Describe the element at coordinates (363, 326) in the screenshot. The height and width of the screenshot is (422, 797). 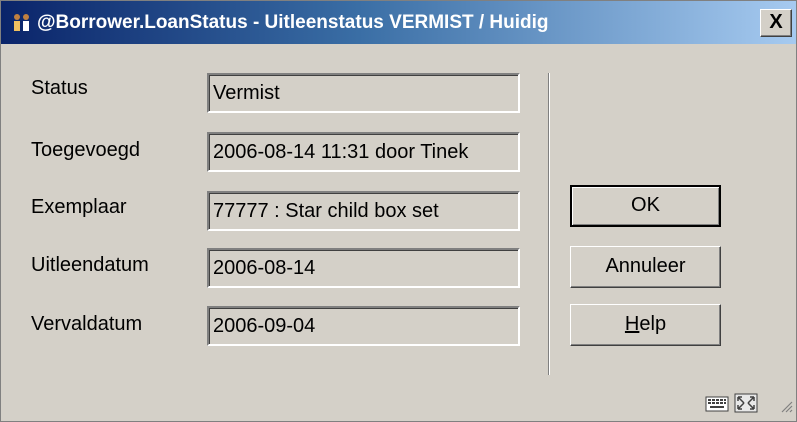
I see `due-date-field: 2006-09-04` at that location.